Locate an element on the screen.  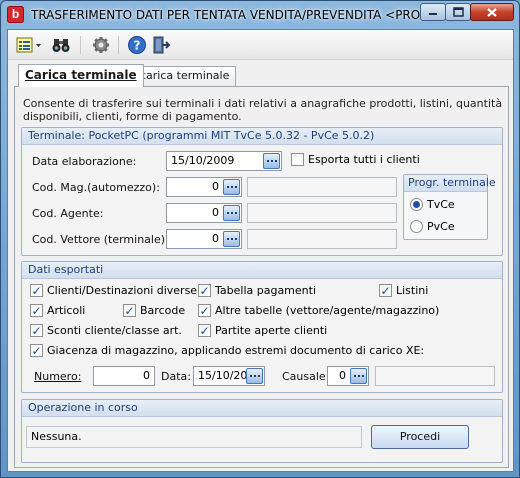
chk-partite: ✓ Partite aperte clienti is located at coordinates (262, 330).